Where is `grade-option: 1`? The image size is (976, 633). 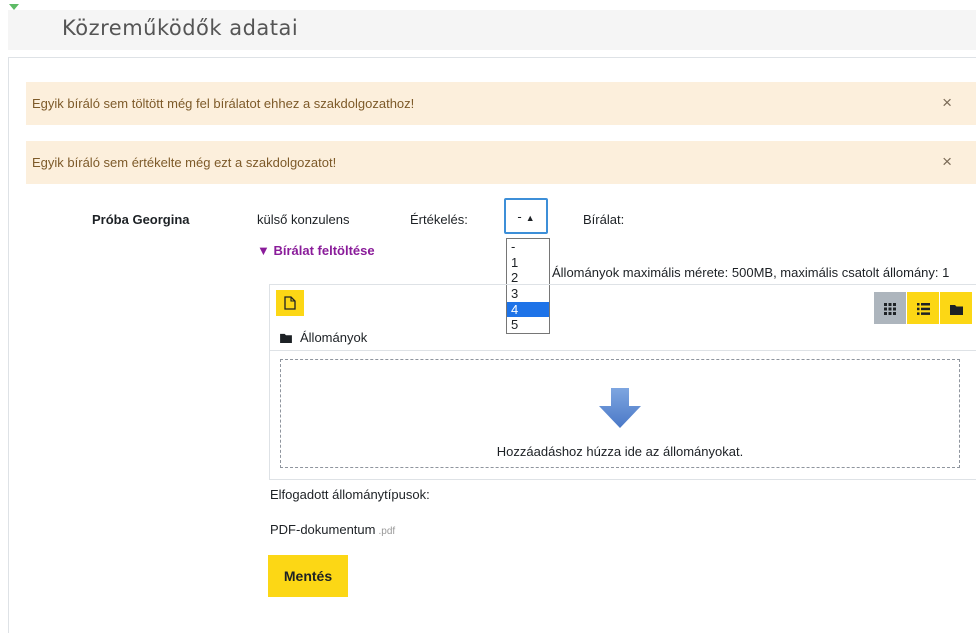
grade-option: 1 is located at coordinates (528, 263).